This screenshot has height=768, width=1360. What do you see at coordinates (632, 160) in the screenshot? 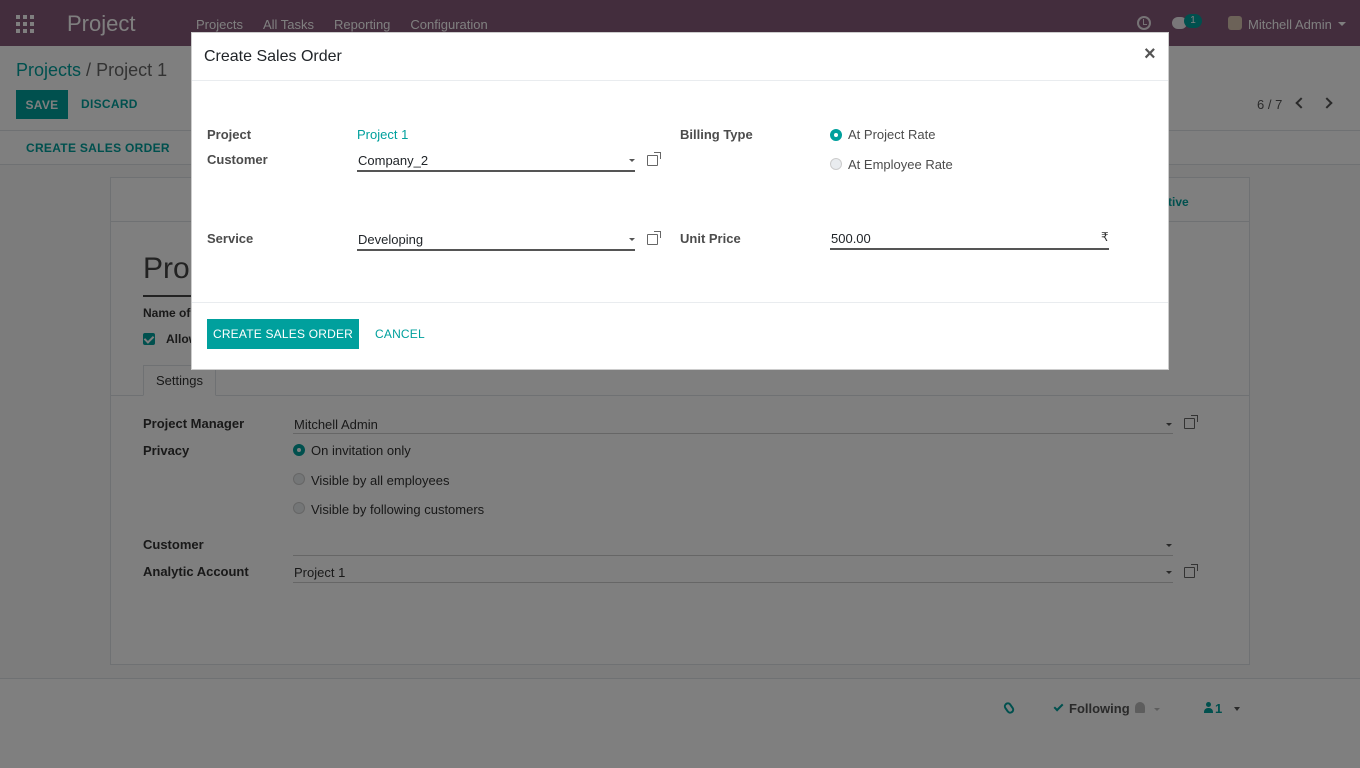
I see `dialog-customer-dropdown-icon` at bounding box center [632, 160].